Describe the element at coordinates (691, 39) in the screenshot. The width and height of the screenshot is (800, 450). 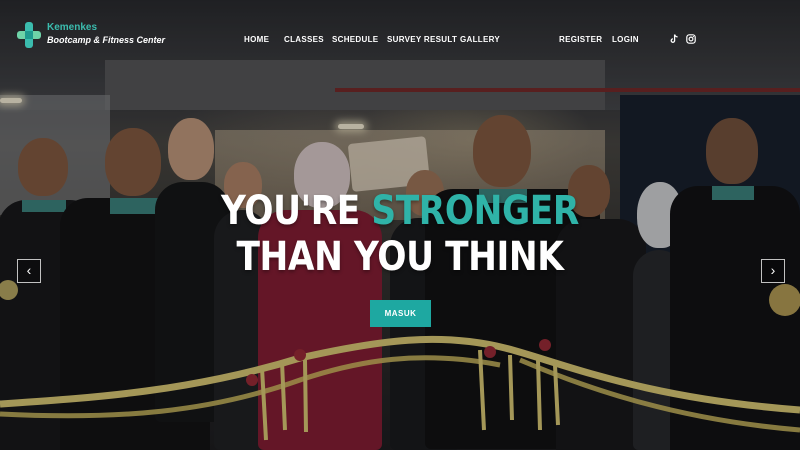
I see `instagram-icon` at that location.